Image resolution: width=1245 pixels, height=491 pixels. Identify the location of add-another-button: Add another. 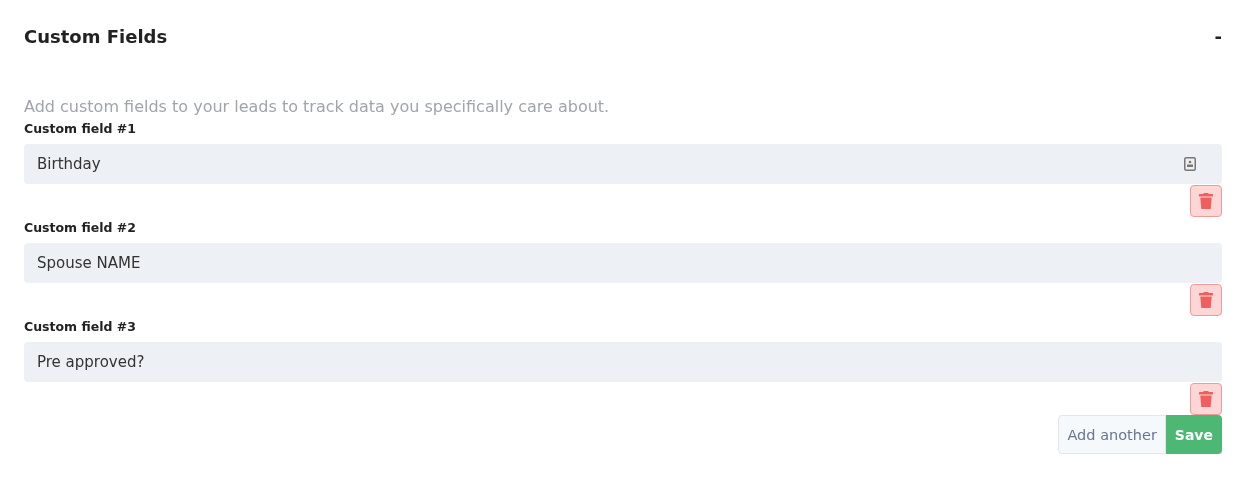
(1112, 434).